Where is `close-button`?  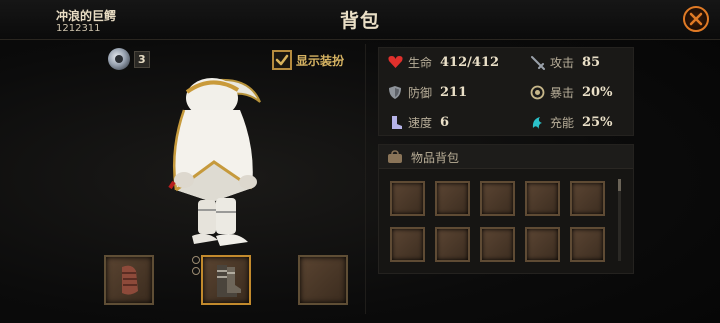 close-button is located at coordinates (696, 19).